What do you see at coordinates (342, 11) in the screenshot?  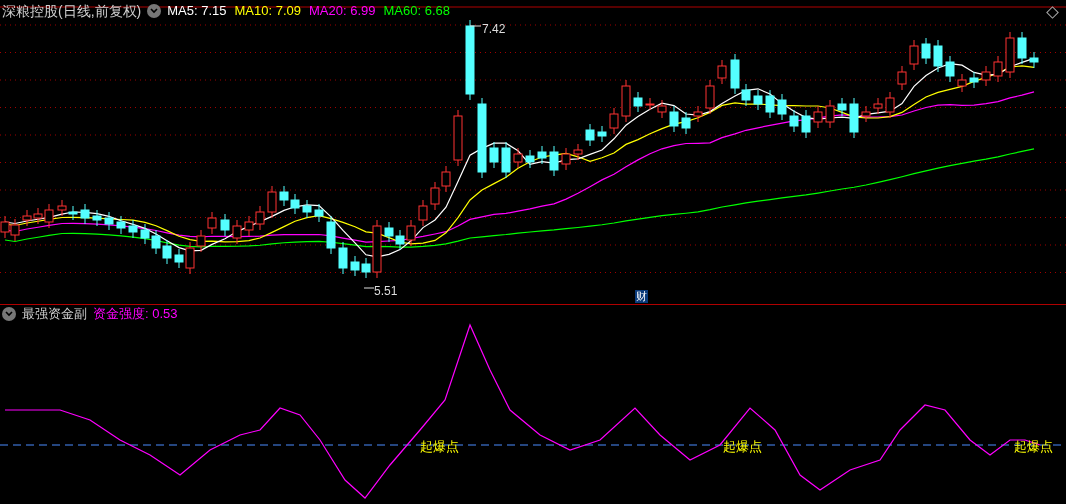 I see `legend-value: MA20: 6.99` at bounding box center [342, 11].